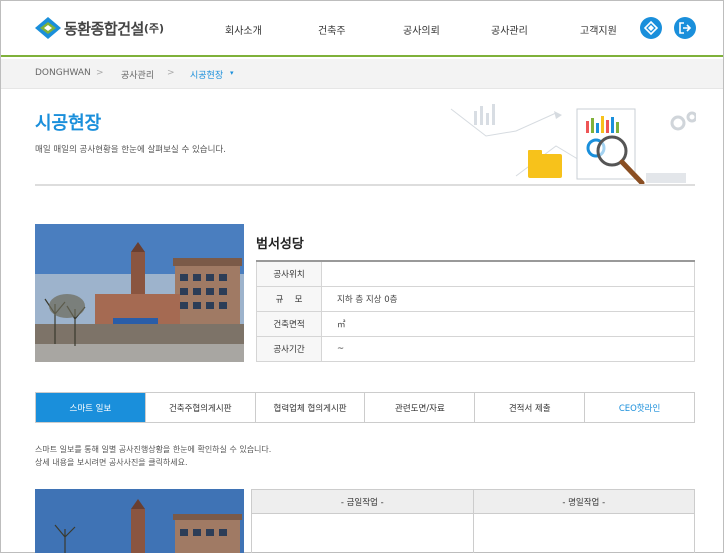 The image size is (724, 553). What do you see at coordinates (362, 29) in the screenshot?
I see `site-header: 동환종합건설 (주) 회사소개 건축주 공사의뢰 공사관리 고객지원` at bounding box center [362, 29].